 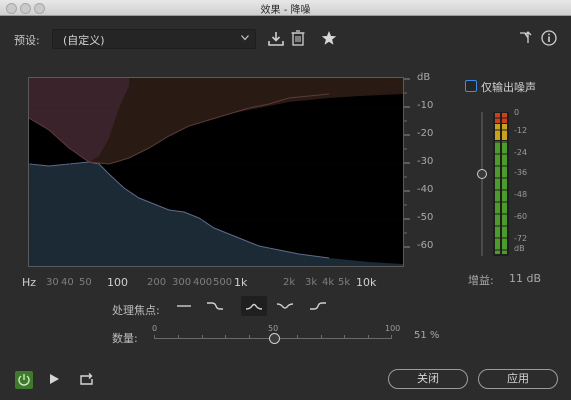 What do you see at coordinates (29, 282) in the screenshot?
I see `freq-tick: Hz` at bounding box center [29, 282].